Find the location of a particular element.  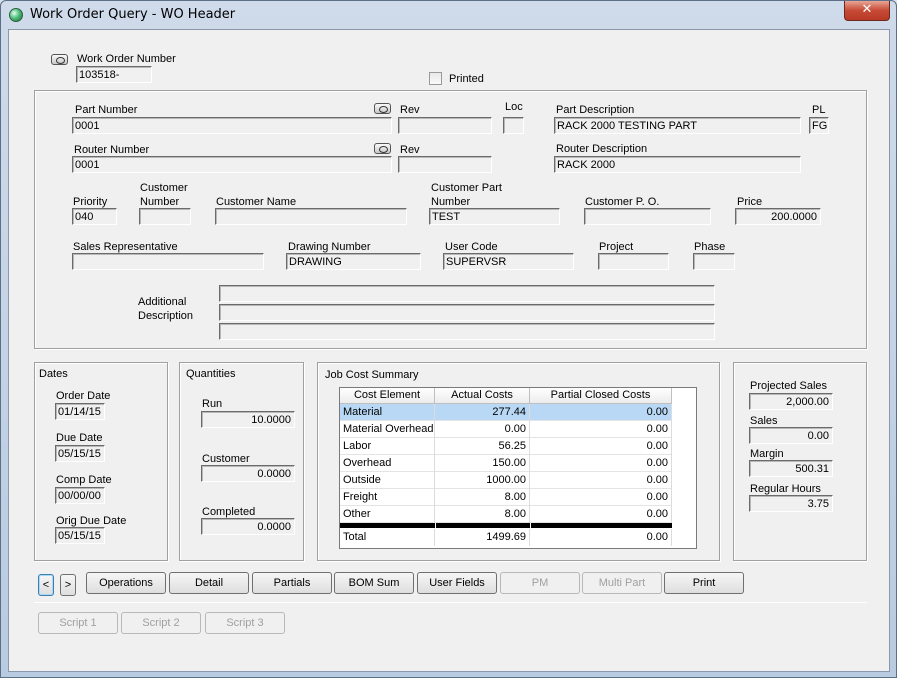

customer-po-field is located at coordinates (647, 216).